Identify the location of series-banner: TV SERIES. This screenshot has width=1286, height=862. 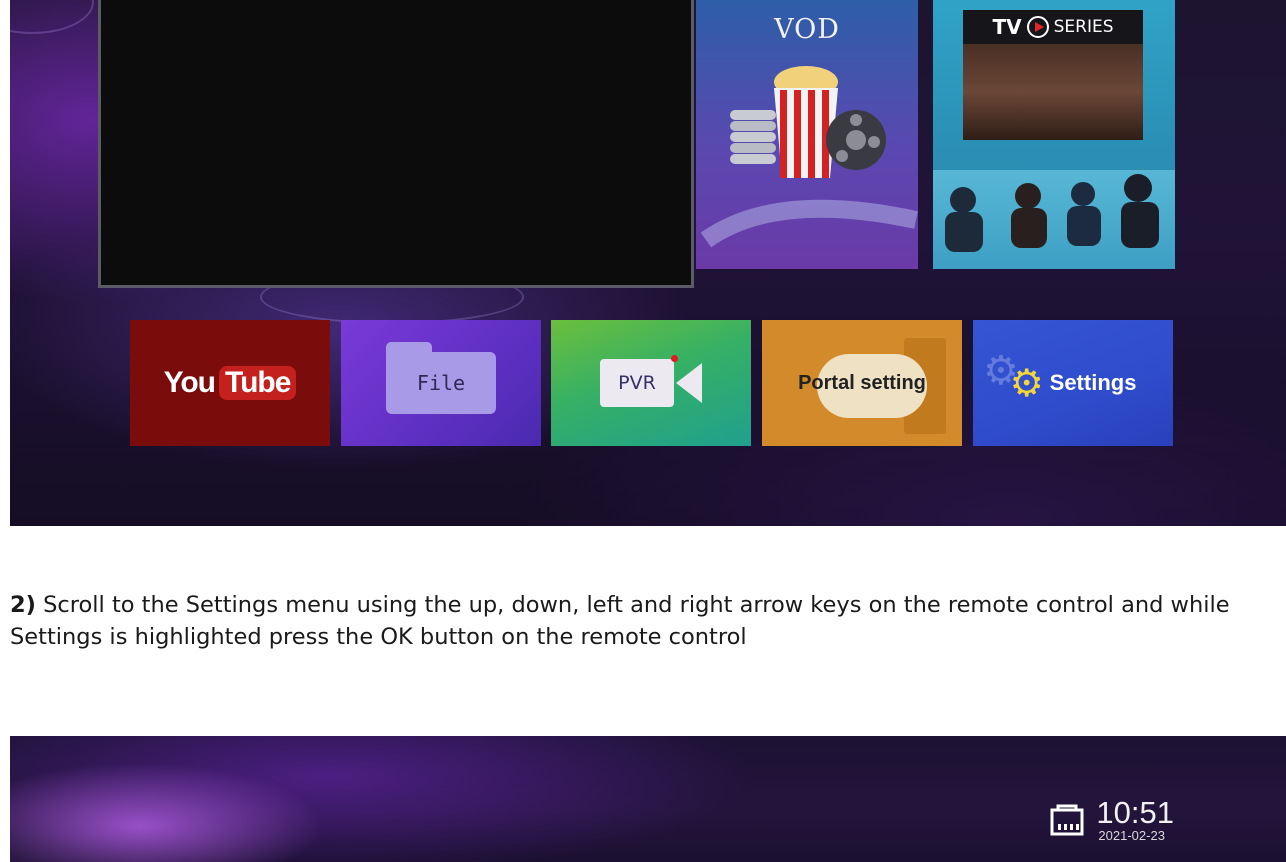
(1053, 27).